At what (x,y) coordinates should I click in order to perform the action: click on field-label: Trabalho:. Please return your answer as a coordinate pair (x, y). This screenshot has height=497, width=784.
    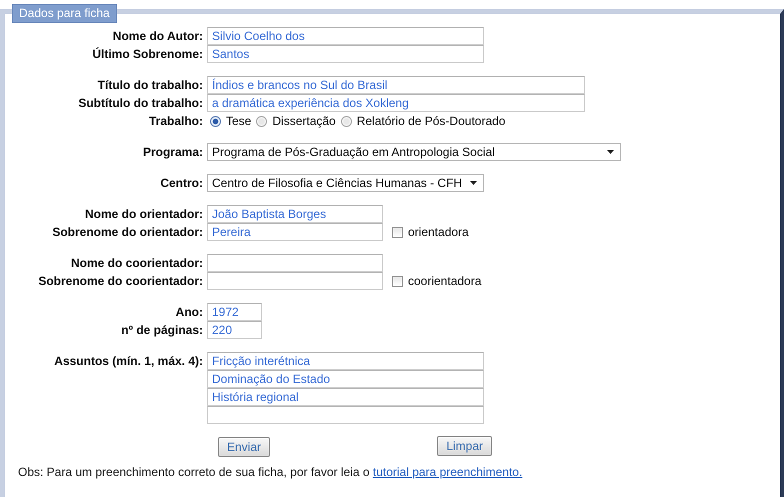
    Looking at the image, I should click on (176, 121).